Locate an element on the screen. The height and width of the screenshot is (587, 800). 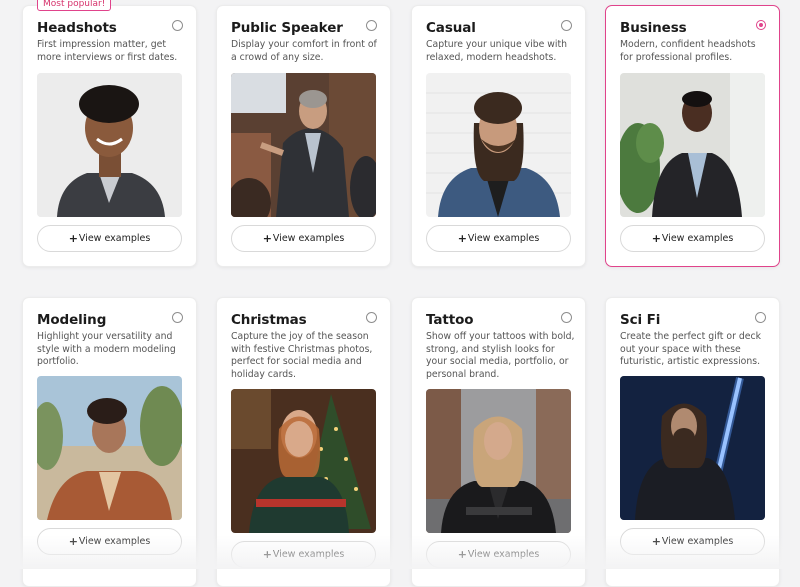
card-title: Sci Fi is located at coordinates (640, 320).